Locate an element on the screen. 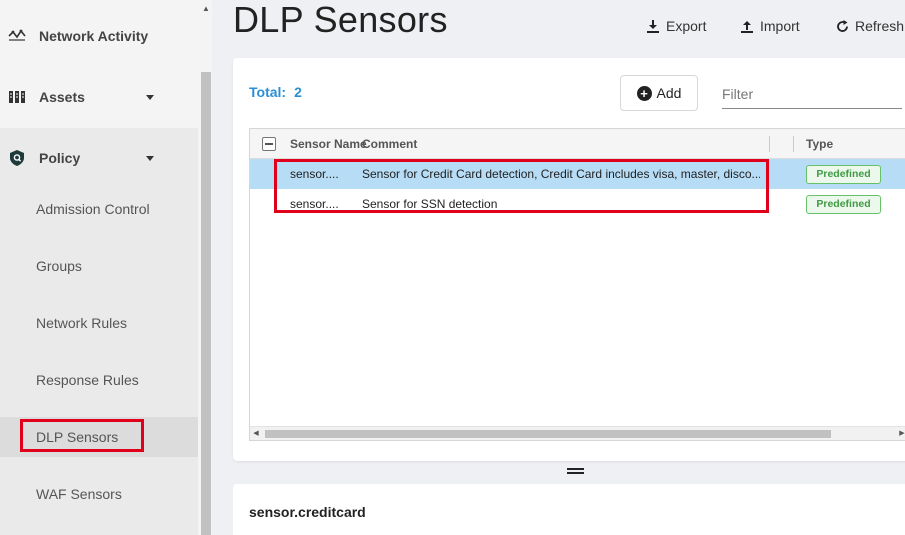 Image resolution: width=905 pixels, height=535 pixels. sidebar-item-waf-sensors: WAF Sensors is located at coordinates (99, 494).